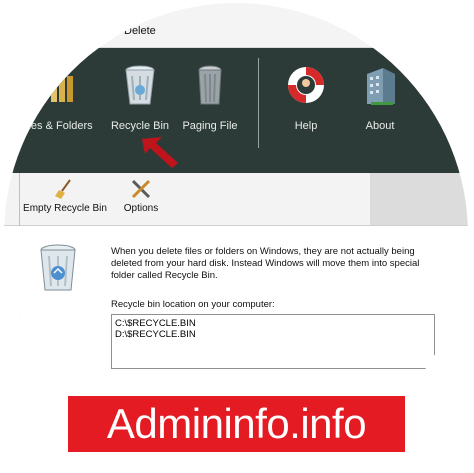 Image resolution: width=474 pixels, height=473 pixels. Describe the element at coordinates (56, 126) in the screenshot. I see `ribbon-files-folders-label: Files & Folders` at that location.